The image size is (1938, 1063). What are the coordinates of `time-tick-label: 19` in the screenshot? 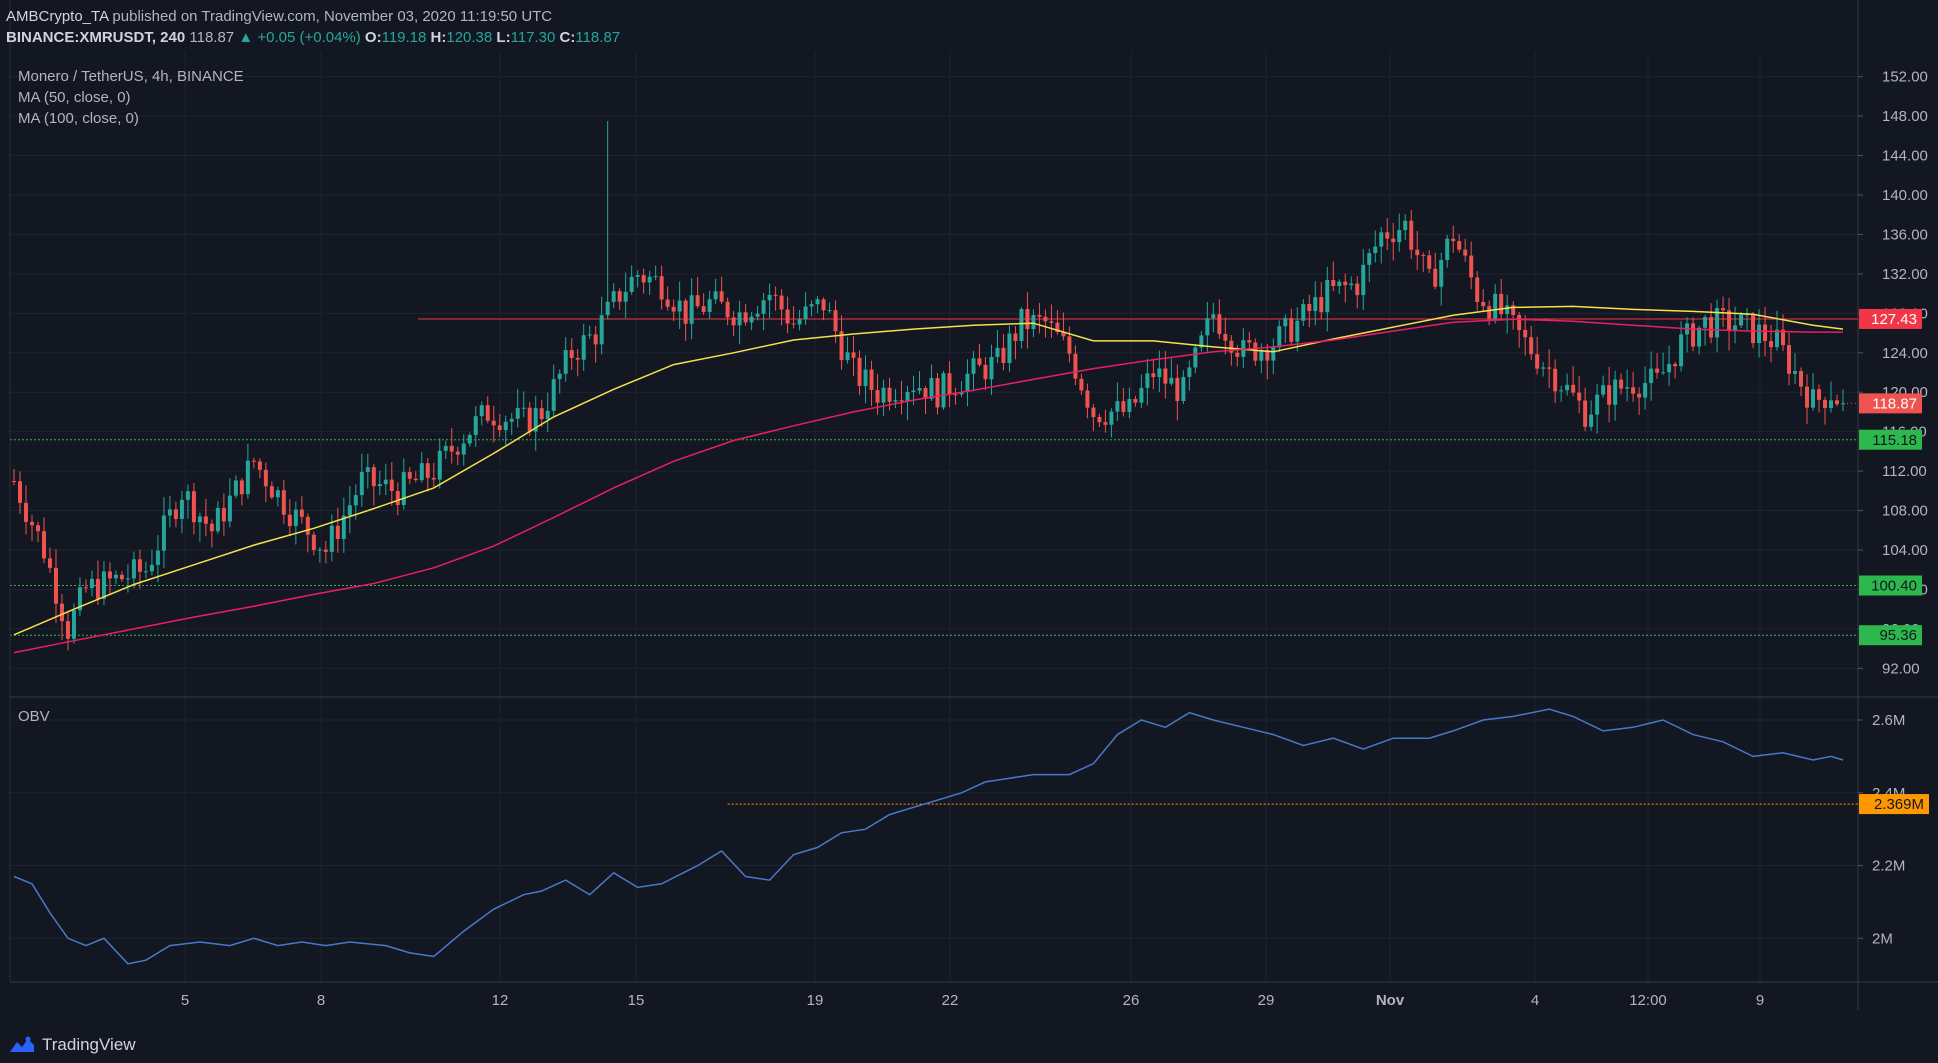 It's located at (815, 1000).